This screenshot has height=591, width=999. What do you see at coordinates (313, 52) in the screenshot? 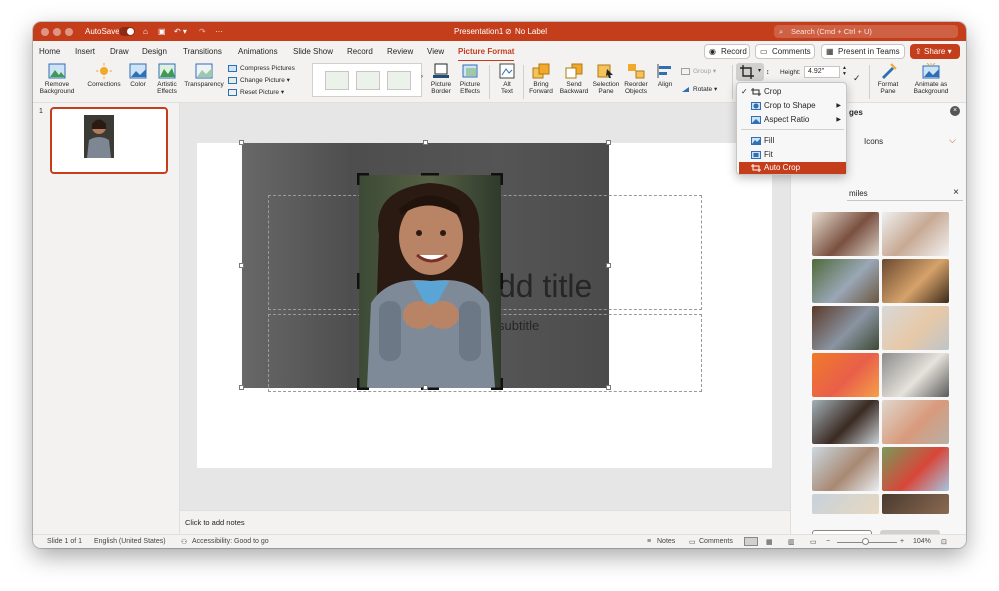
I see `tab-slide-show: Slide Show` at bounding box center [313, 52].